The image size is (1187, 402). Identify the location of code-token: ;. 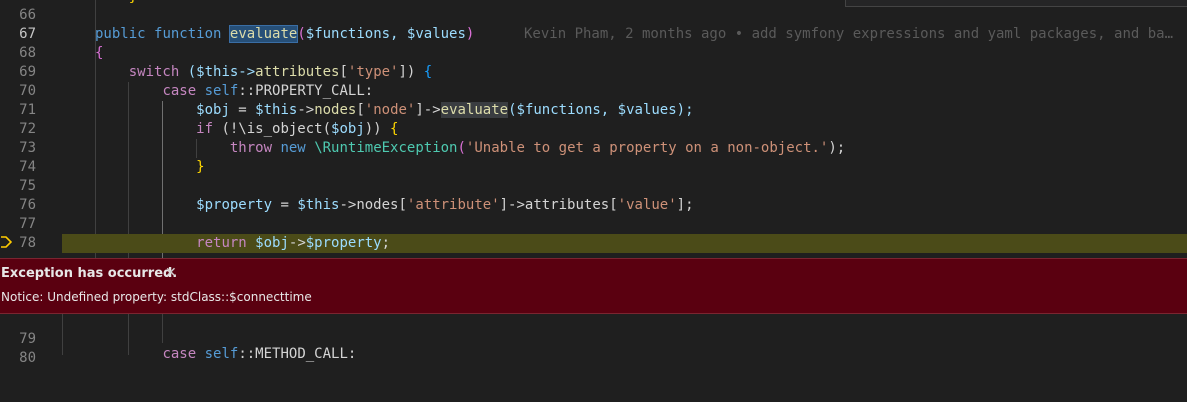
(386, 243).